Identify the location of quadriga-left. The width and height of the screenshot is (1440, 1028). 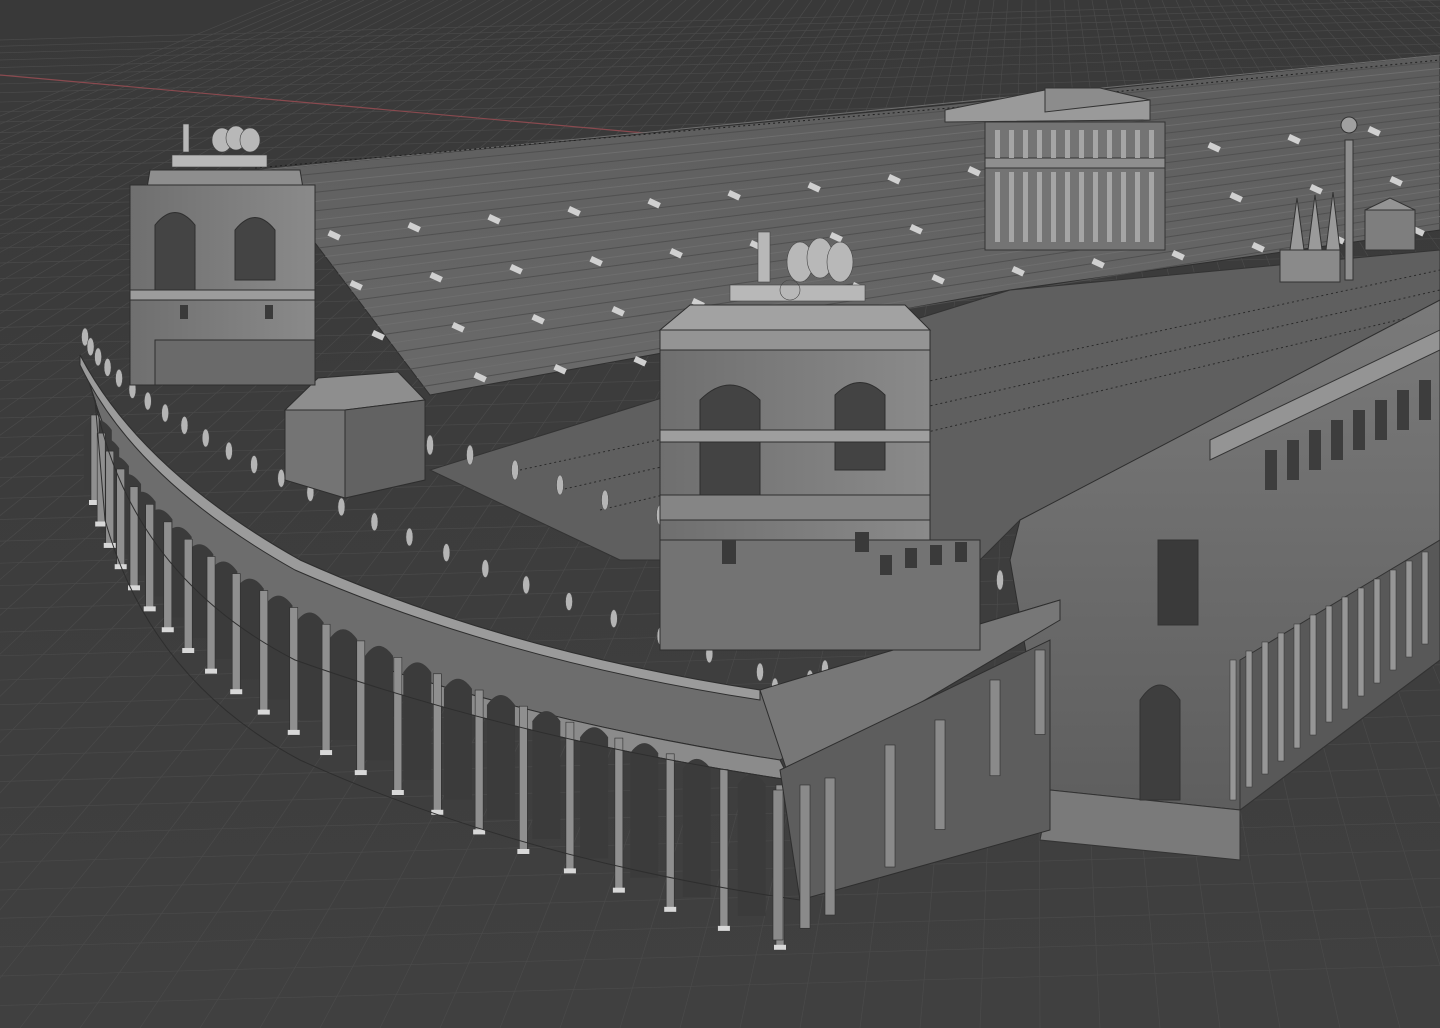
(219, 145).